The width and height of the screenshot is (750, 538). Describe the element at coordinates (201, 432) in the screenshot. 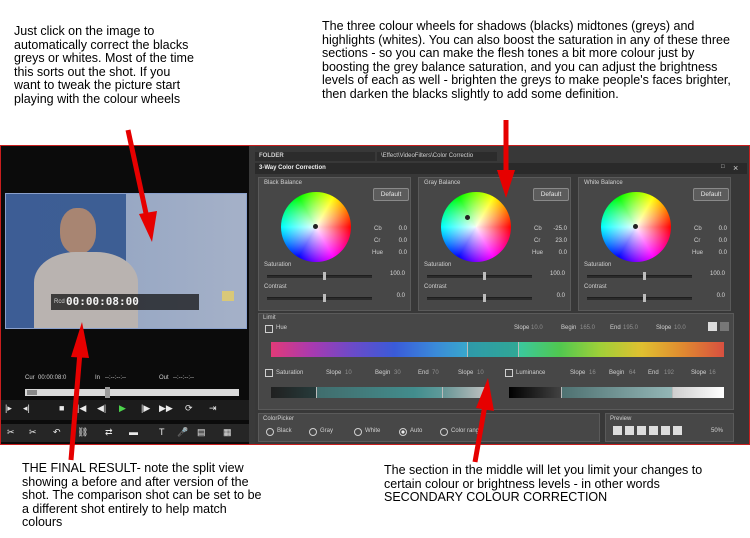

I see `export-icon: ▤` at that location.